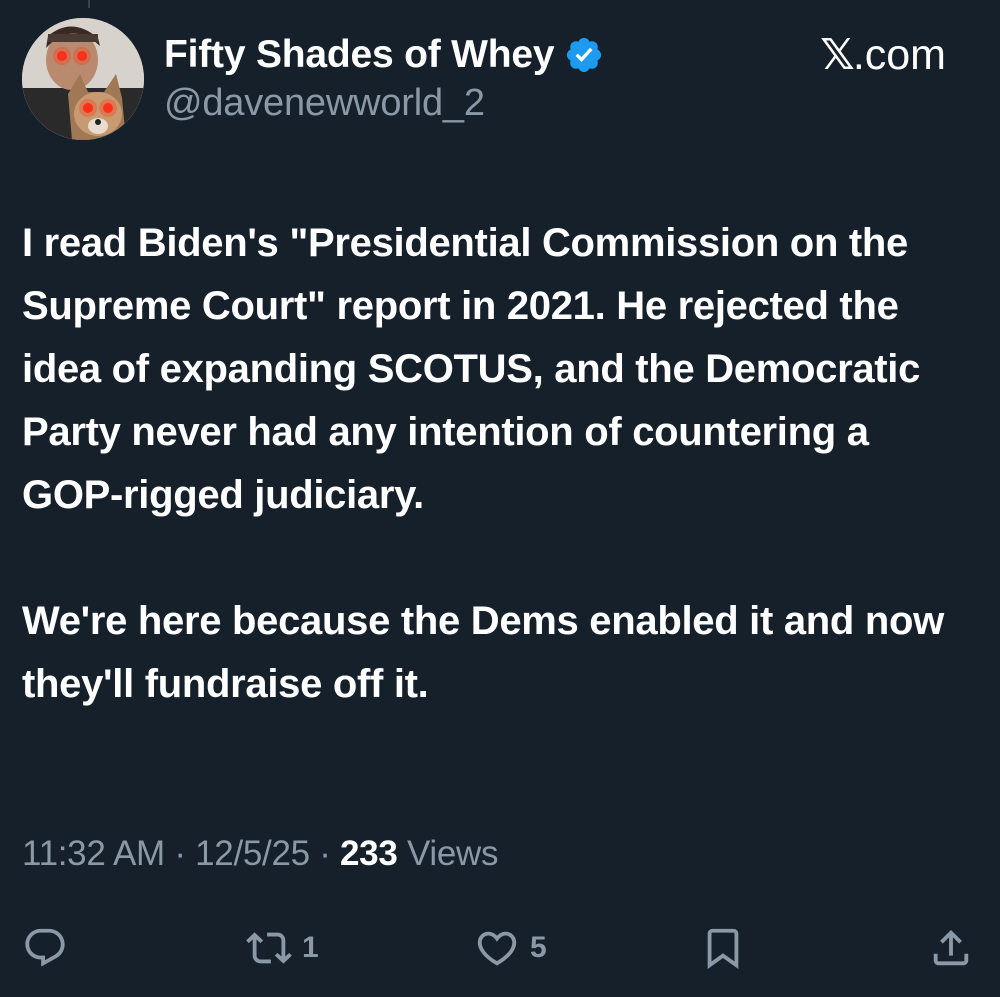 This screenshot has height=997, width=1000. What do you see at coordinates (837, 55) in the screenshot?
I see `x-logo-icon: 𝕏` at bounding box center [837, 55].